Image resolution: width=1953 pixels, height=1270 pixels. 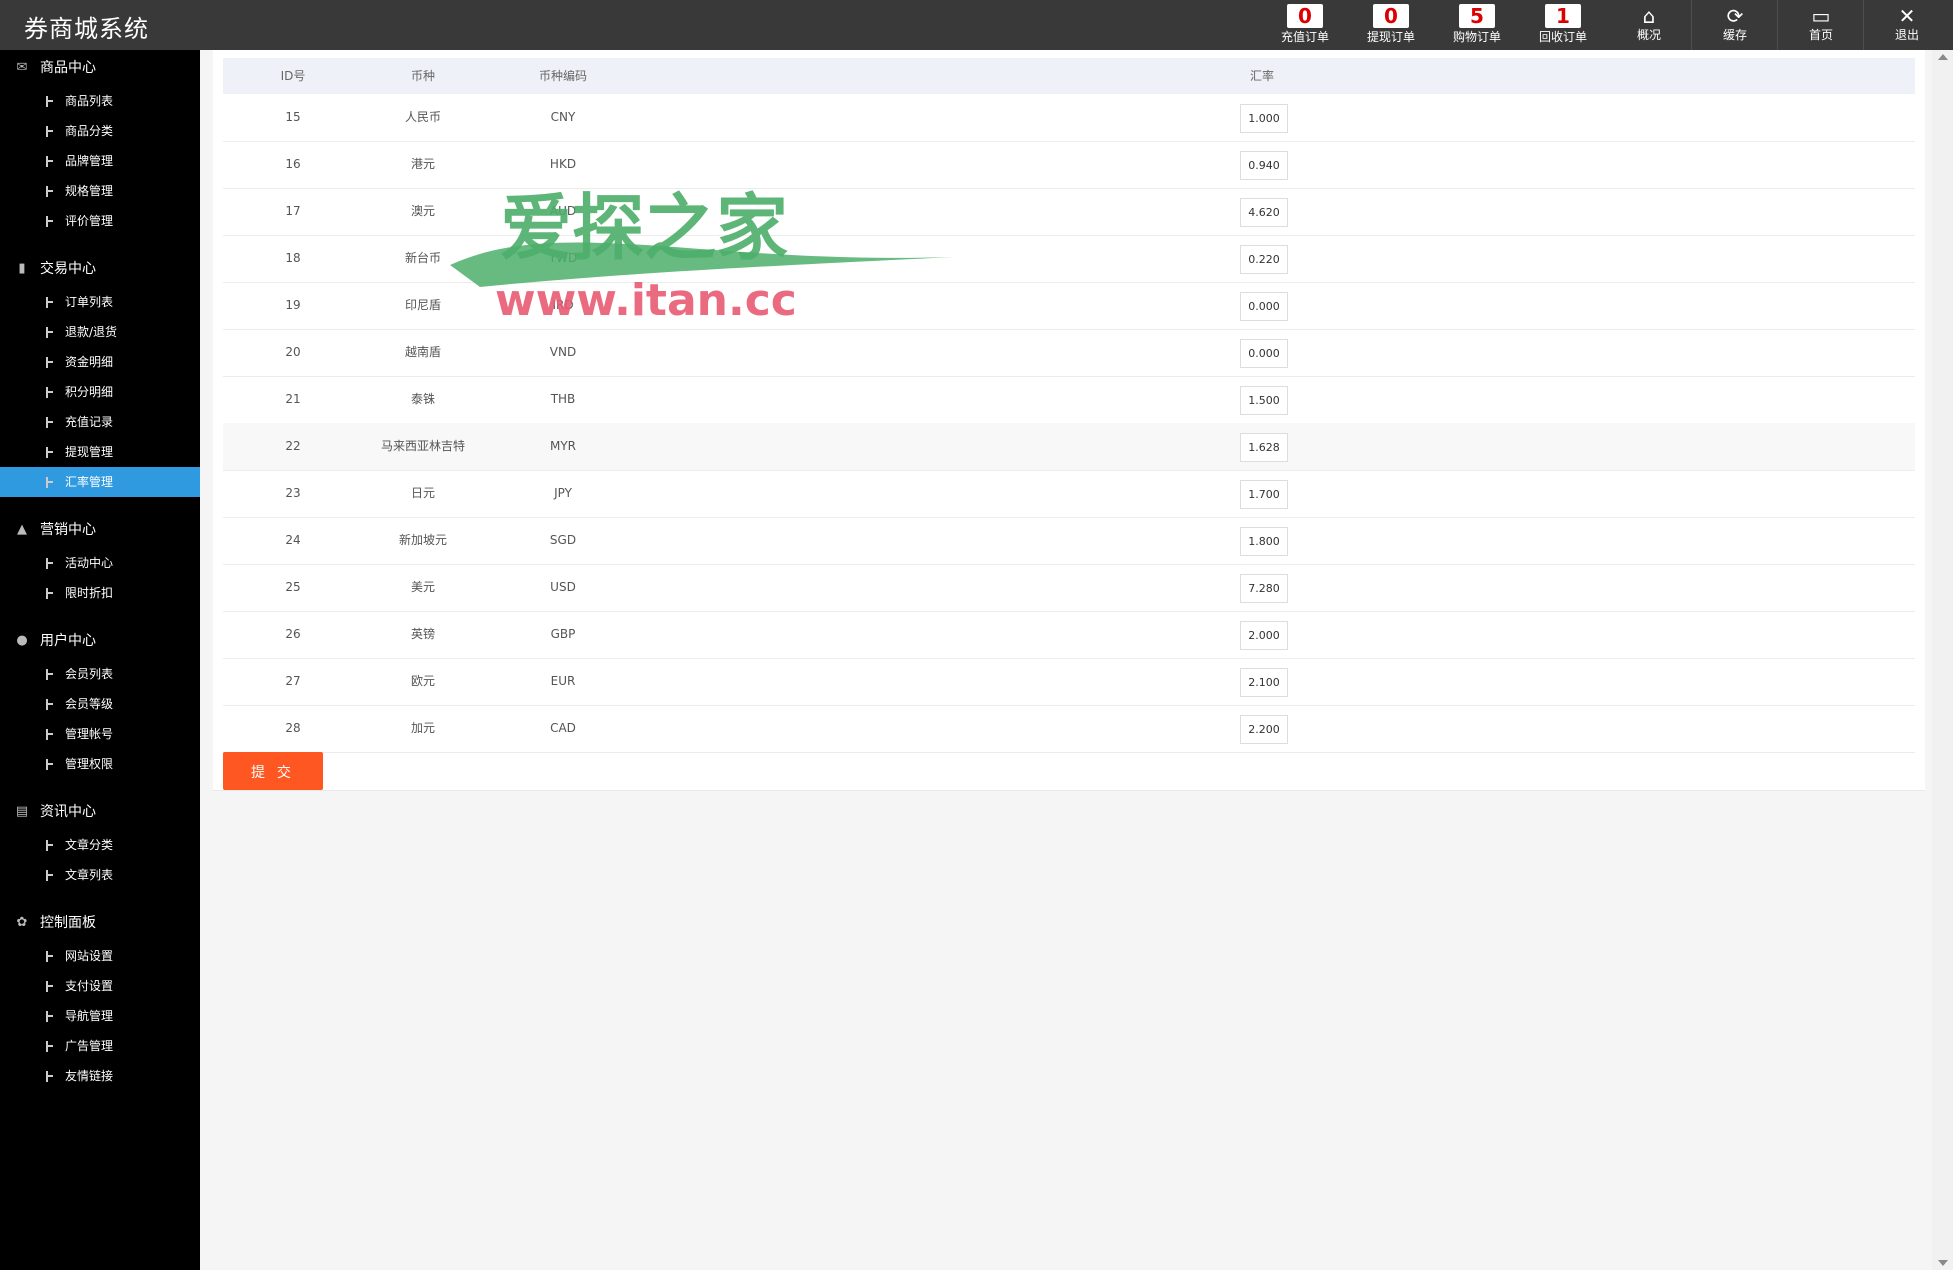 I want to click on sidebar-item: 广告管理, so click(x=100, y=1046).